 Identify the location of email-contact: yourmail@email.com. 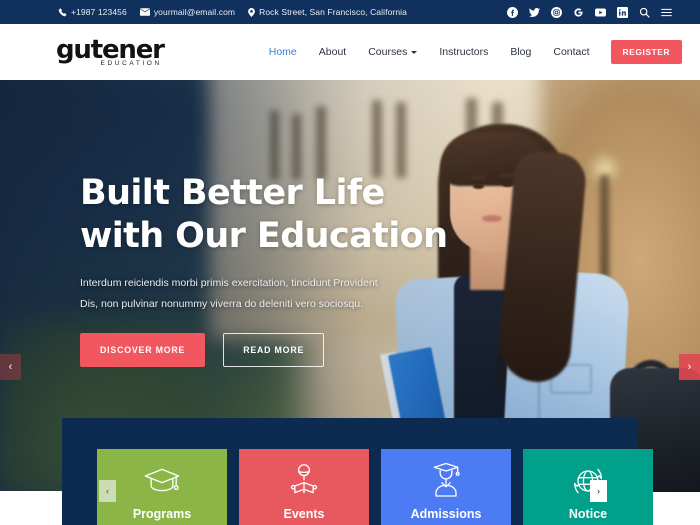
(187, 12).